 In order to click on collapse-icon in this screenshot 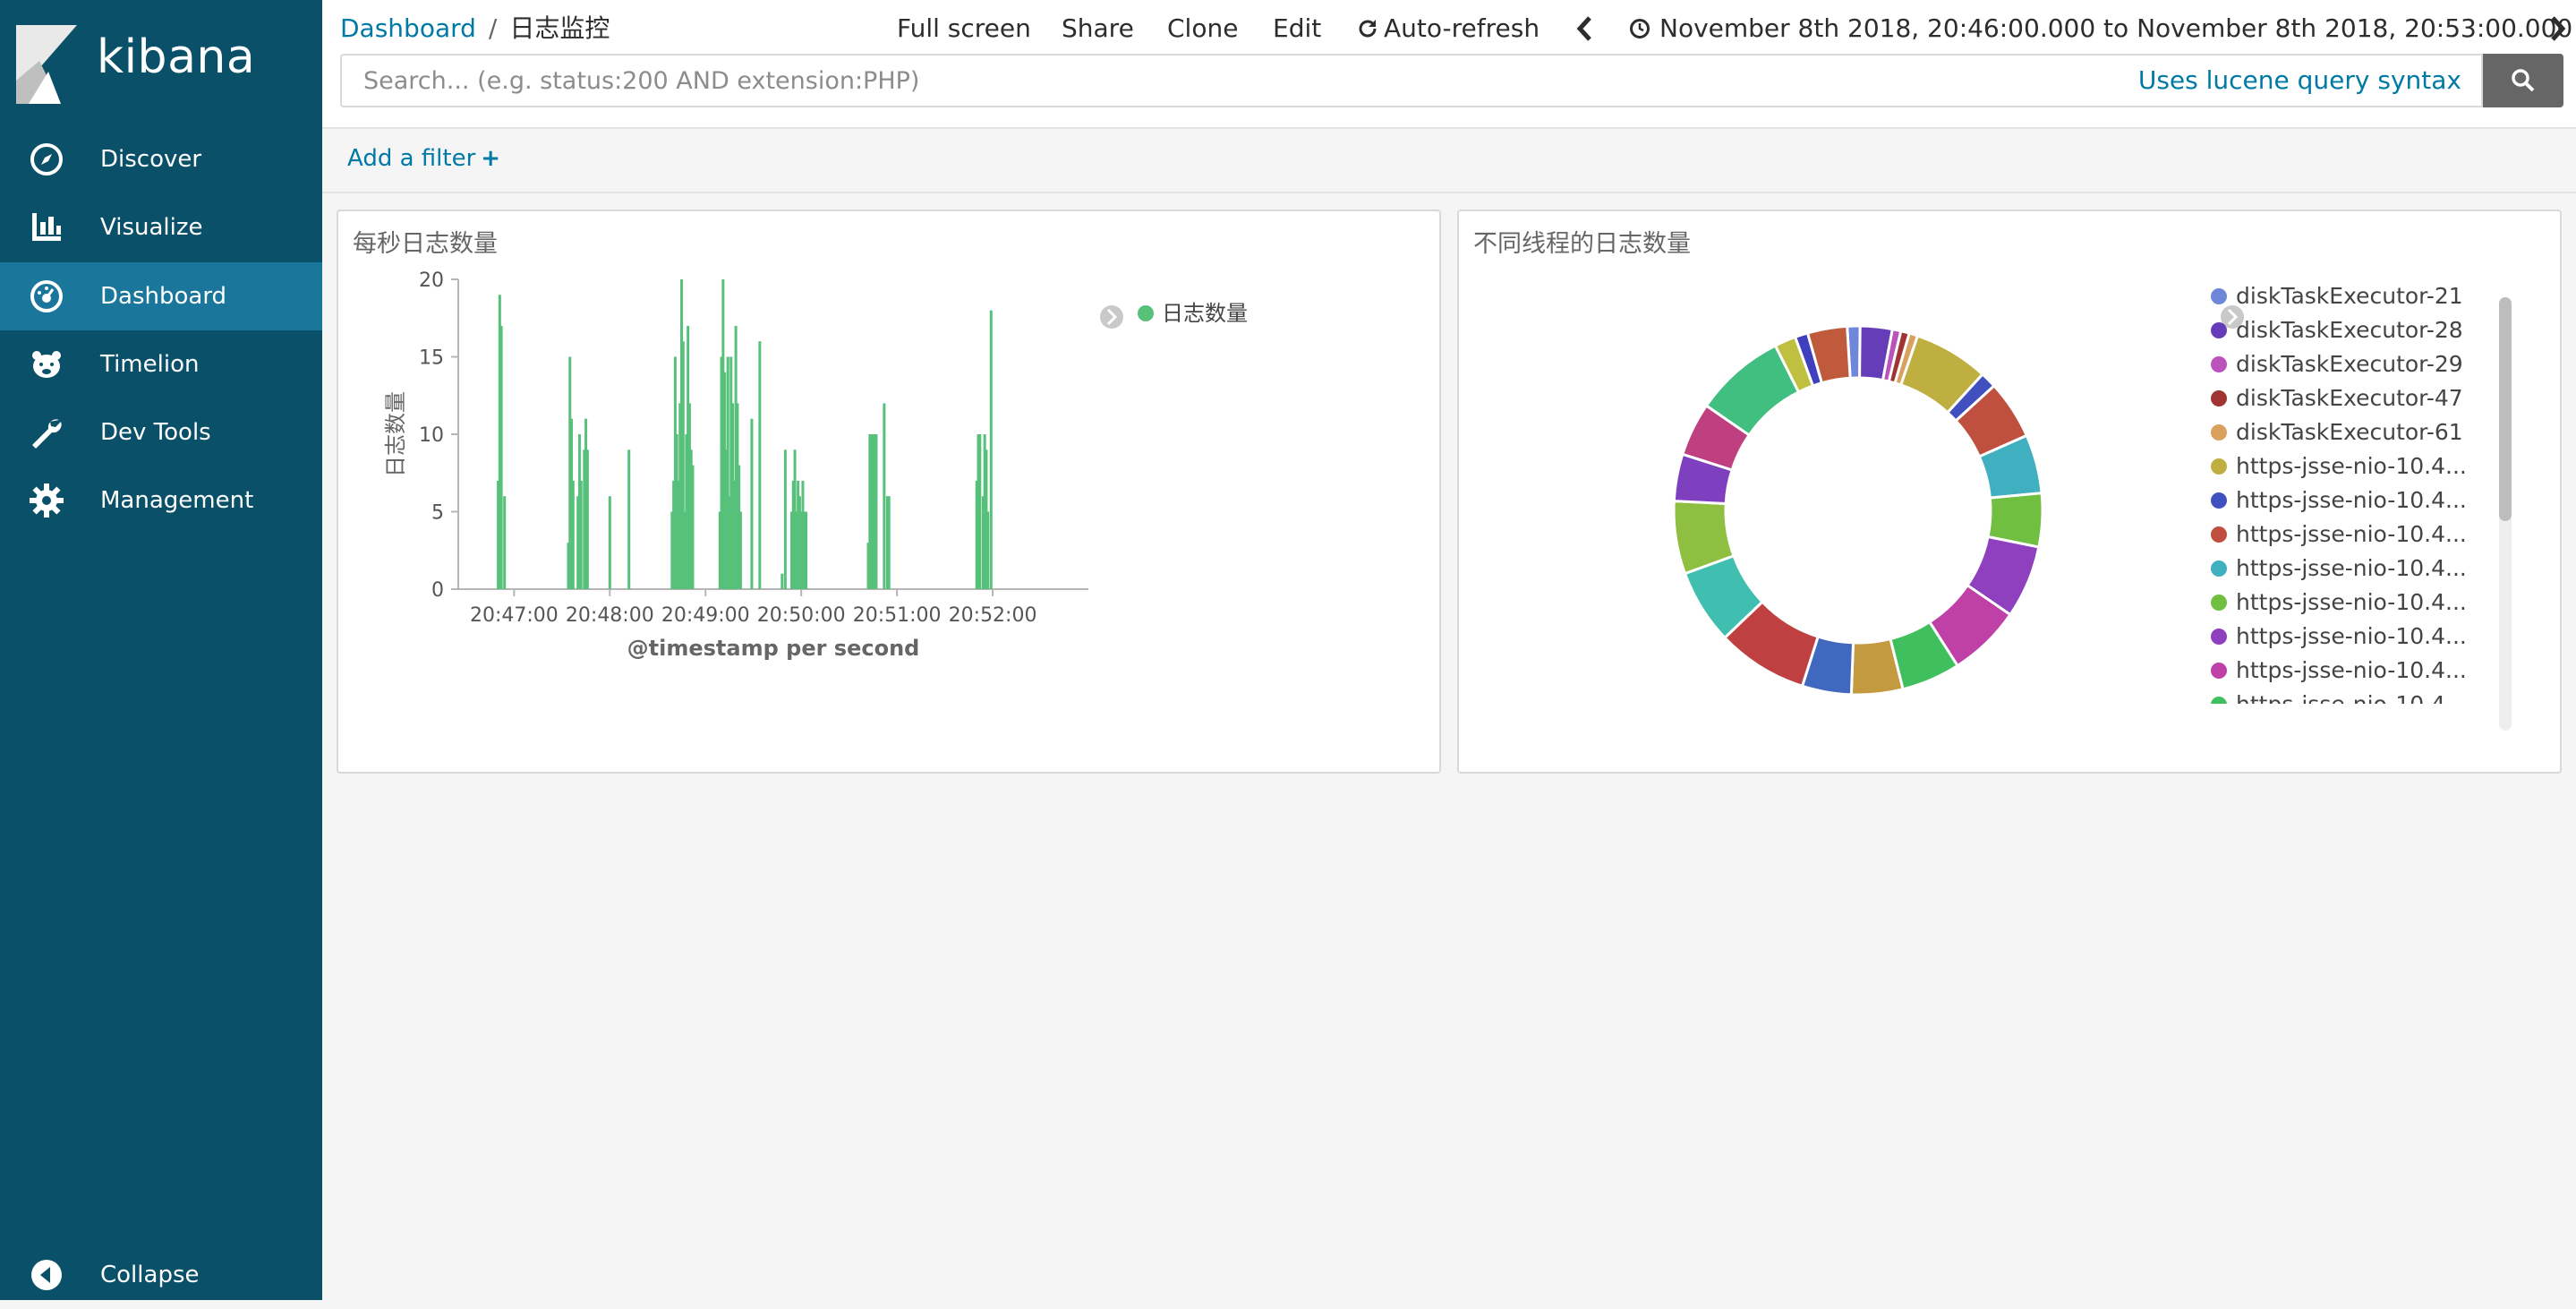, I will do `click(46, 1275)`.